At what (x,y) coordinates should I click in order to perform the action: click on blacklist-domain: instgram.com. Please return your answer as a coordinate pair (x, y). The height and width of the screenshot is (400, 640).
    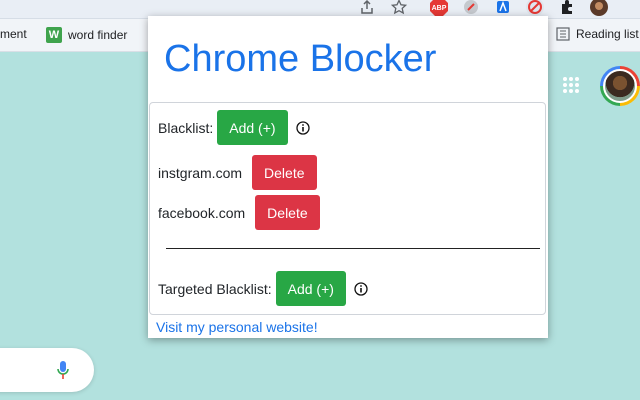
    Looking at the image, I should click on (200, 172).